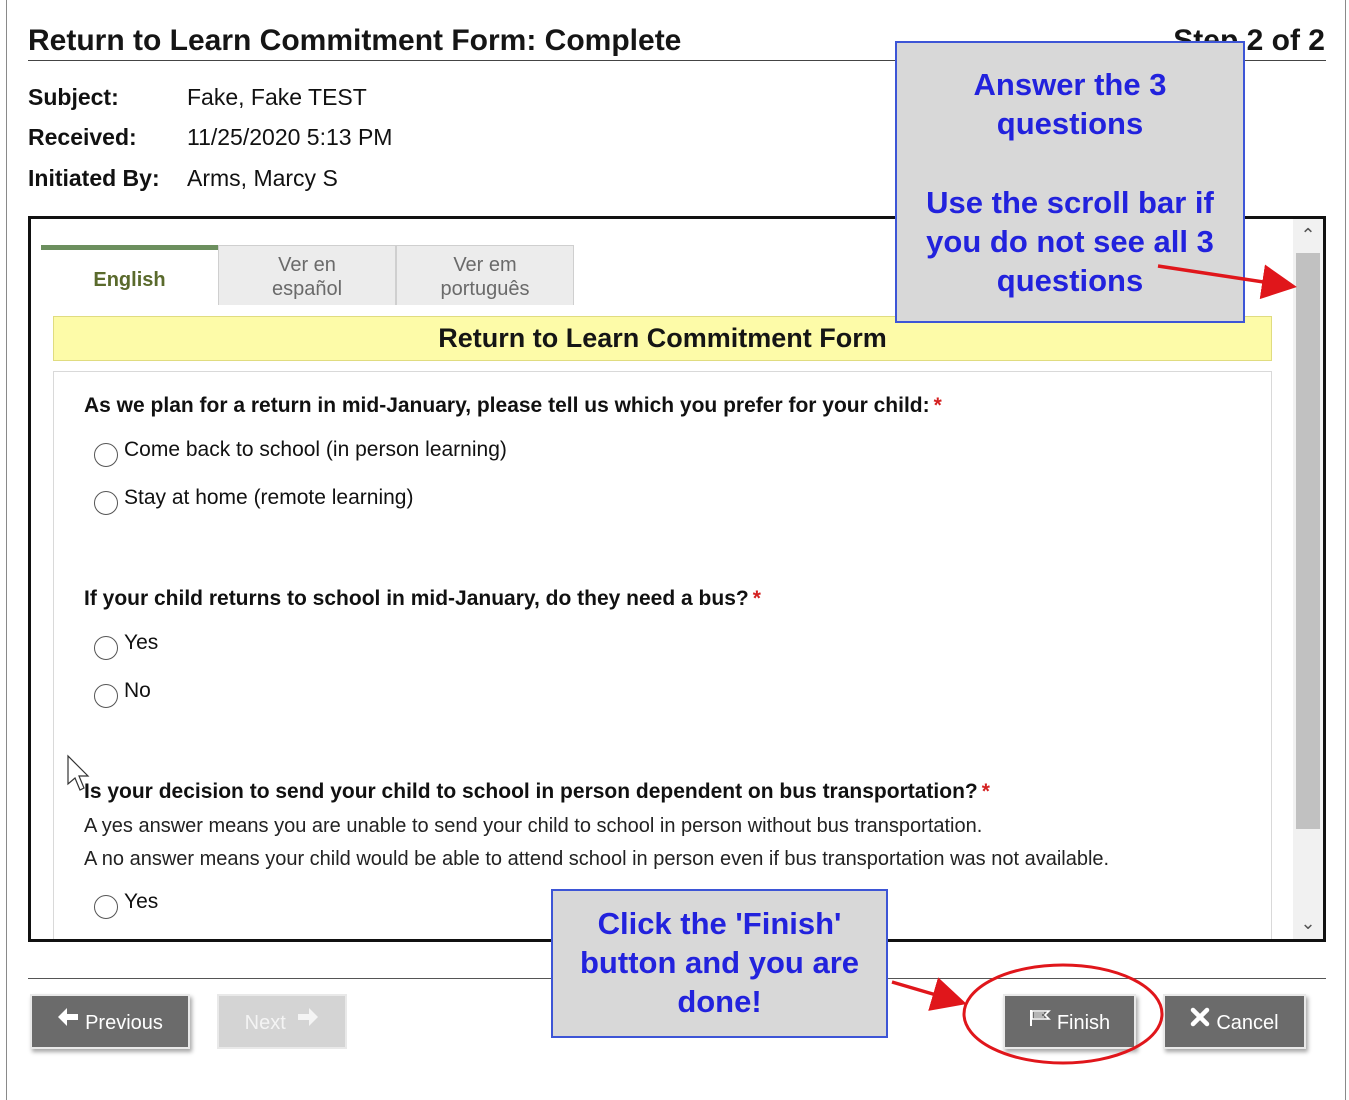  Describe the element at coordinates (129, 280) in the screenshot. I see `tab-label: English` at that location.